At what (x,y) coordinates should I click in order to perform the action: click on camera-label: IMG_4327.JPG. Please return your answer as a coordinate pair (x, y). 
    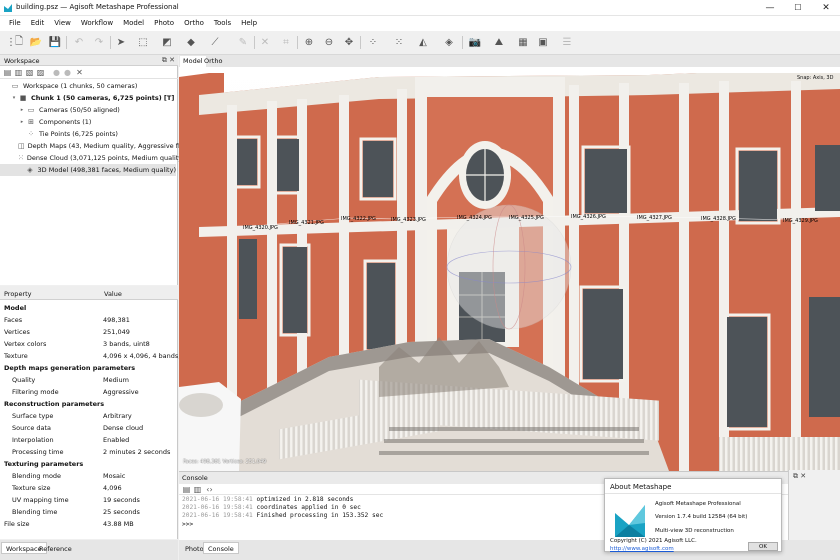
    Looking at the image, I should click on (654, 218).